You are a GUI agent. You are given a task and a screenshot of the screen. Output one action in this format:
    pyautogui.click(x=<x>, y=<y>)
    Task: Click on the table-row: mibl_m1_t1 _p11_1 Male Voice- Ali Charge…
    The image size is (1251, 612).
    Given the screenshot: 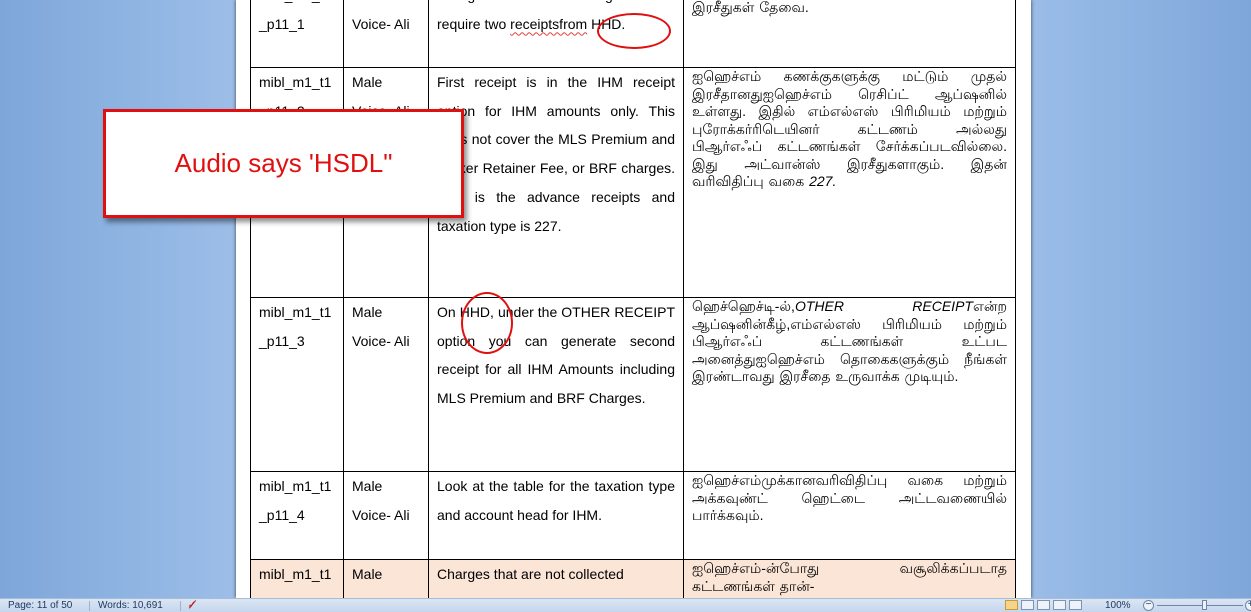 What is the action you would take?
    pyautogui.click(x=633, y=34)
    